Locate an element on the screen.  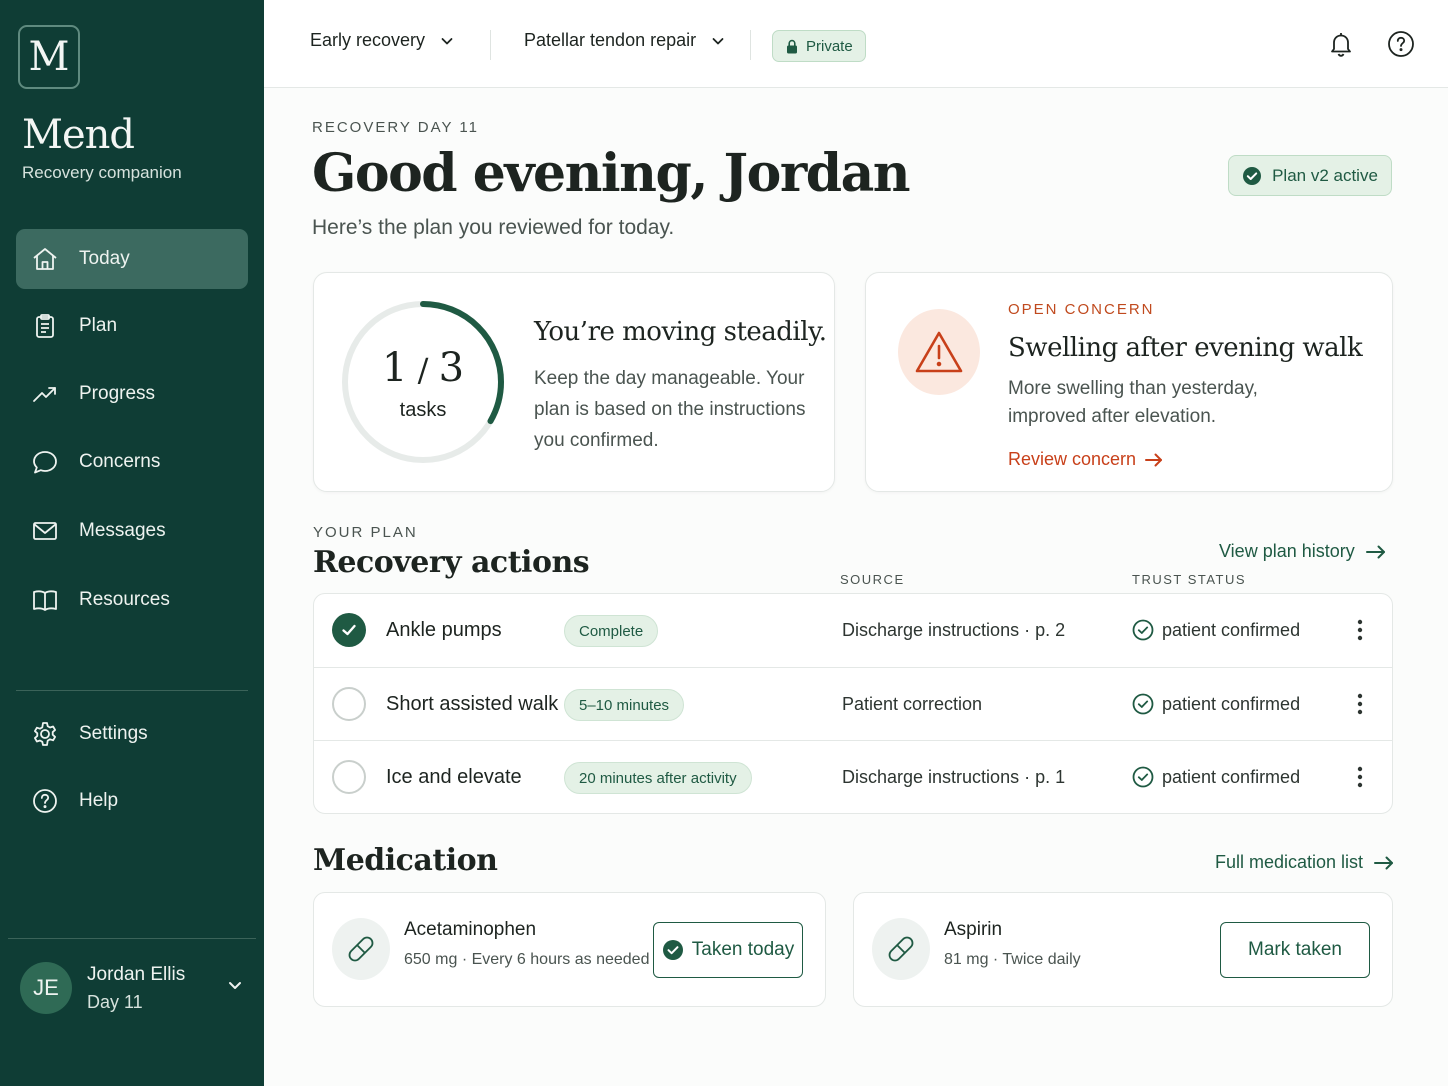
user-name: Jordan Ellis is located at coordinates (136, 974).